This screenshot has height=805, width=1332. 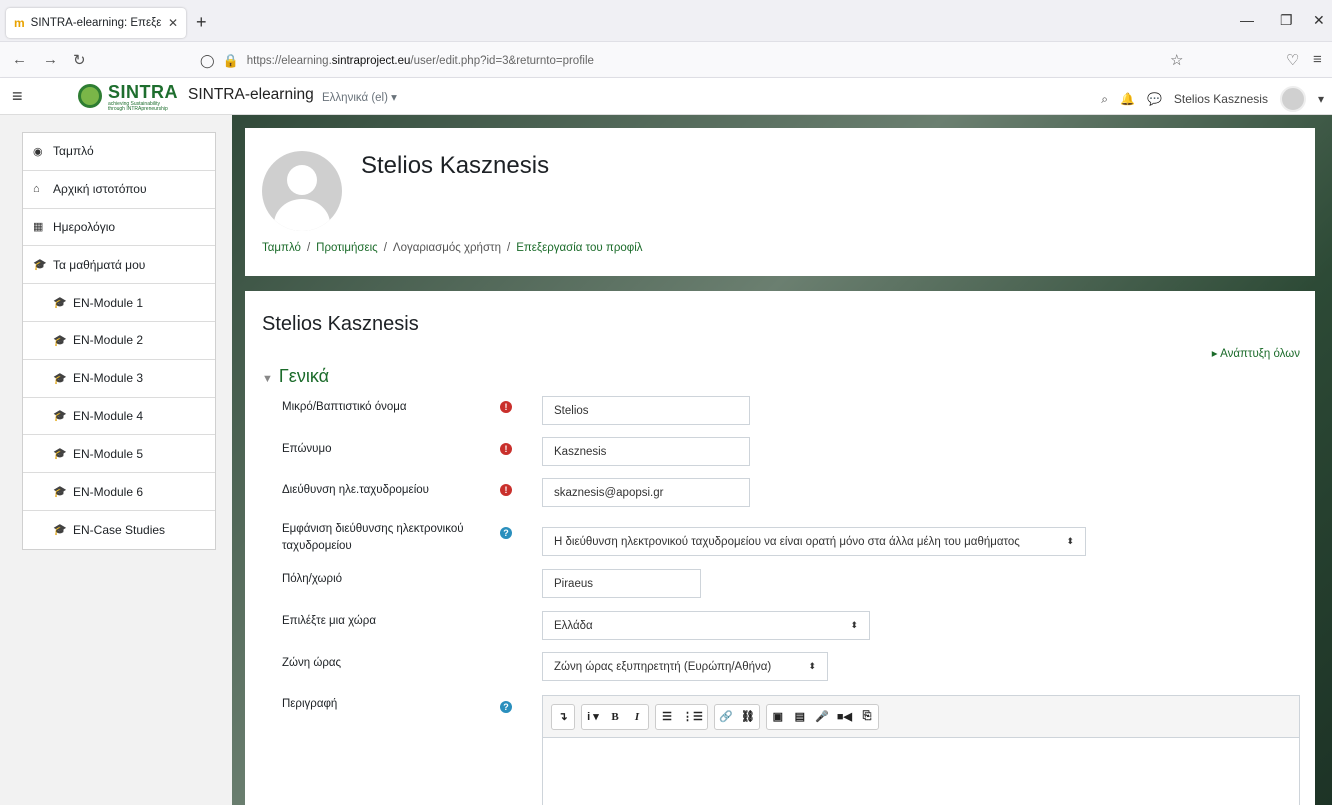 What do you see at coordinates (251, 95) in the screenshot?
I see `site-name: SINTRA-elearning` at bounding box center [251, 95].